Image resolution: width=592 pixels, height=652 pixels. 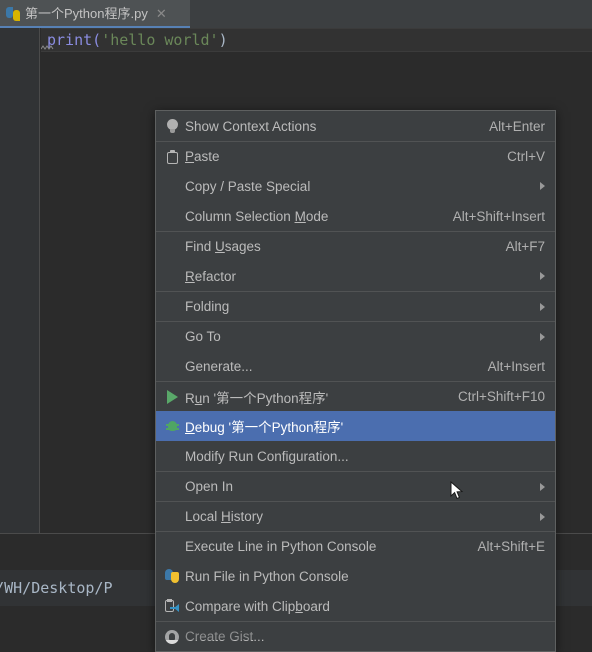 I want to click on menu-item-column-selection-mode: Column Selection Mode Alt+Shift+Insert, so click(x=355, y=216).